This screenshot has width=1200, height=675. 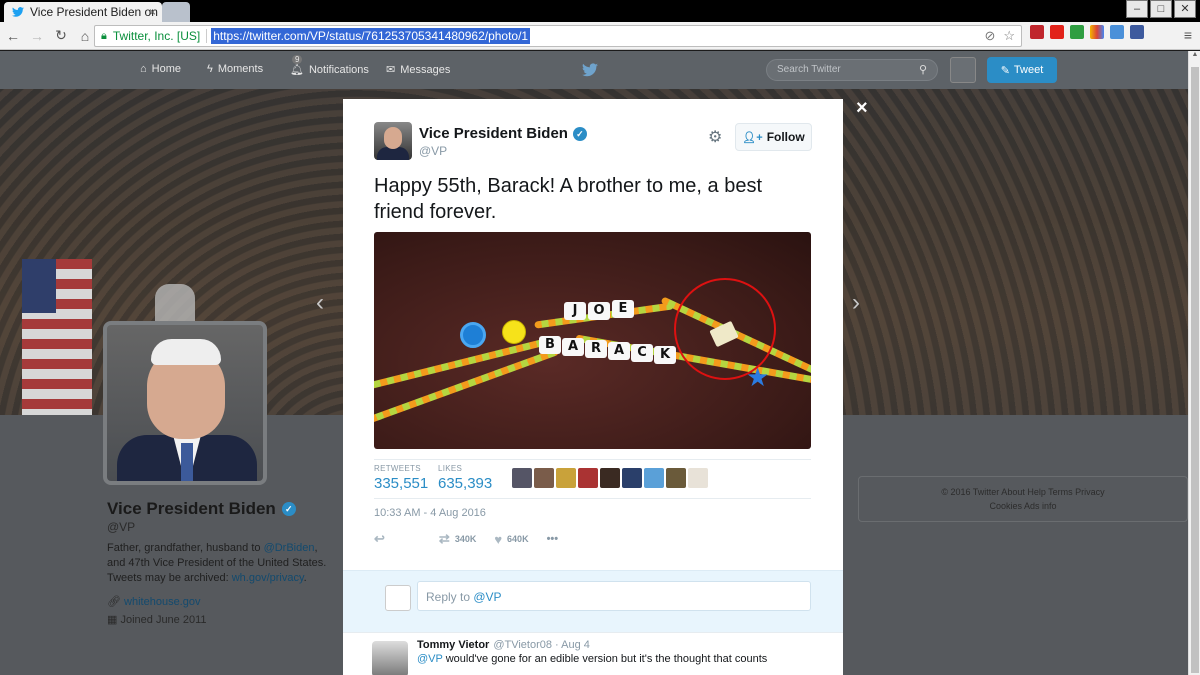 I want to click on envelope-icon: ✉, so click(x=391, y=70).